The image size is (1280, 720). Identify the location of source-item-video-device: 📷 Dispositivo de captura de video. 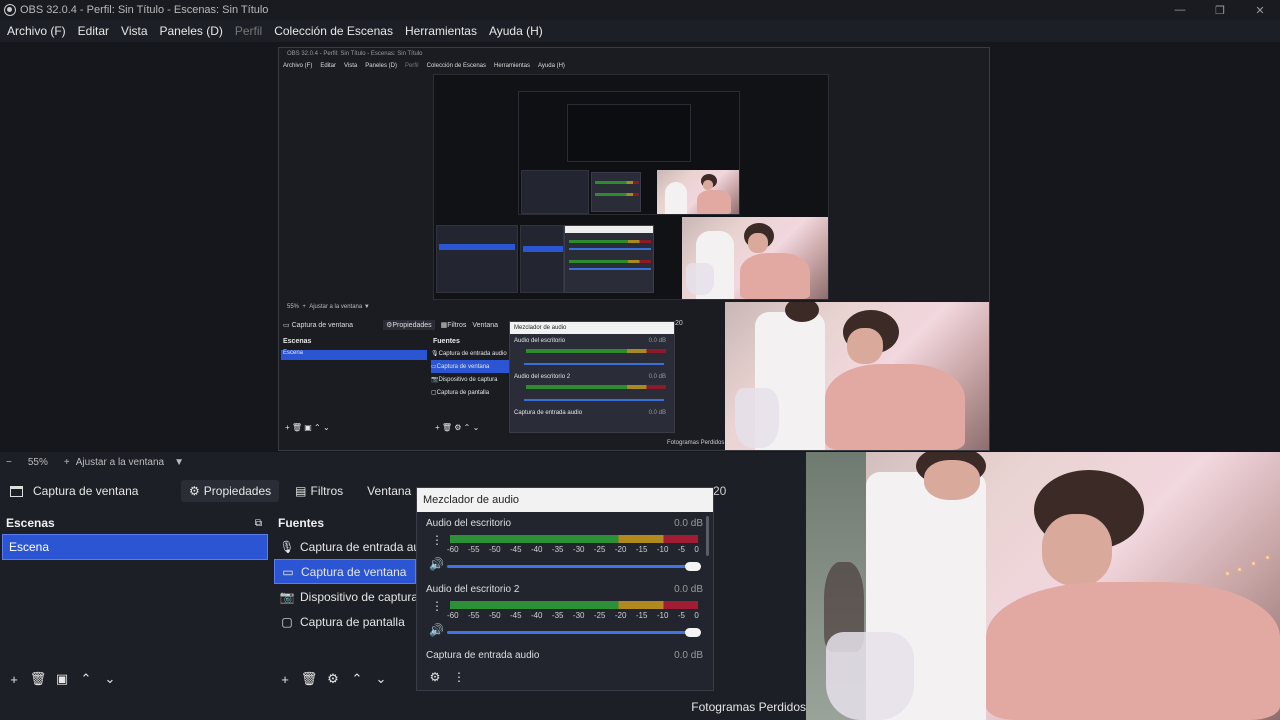
(345, 596).